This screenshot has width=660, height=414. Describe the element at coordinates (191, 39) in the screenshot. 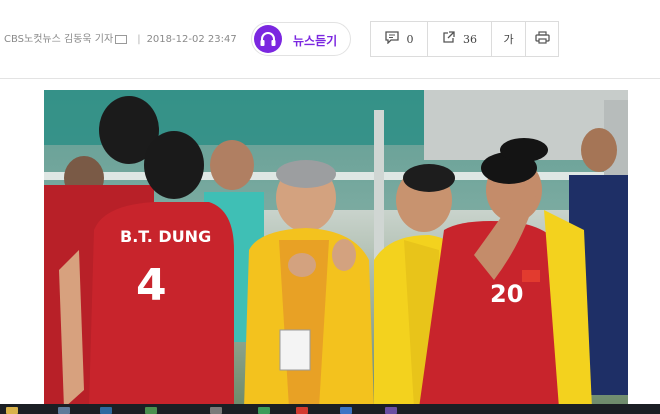

I see `article-timestamp: 2018-12-02 23:47` at that location.